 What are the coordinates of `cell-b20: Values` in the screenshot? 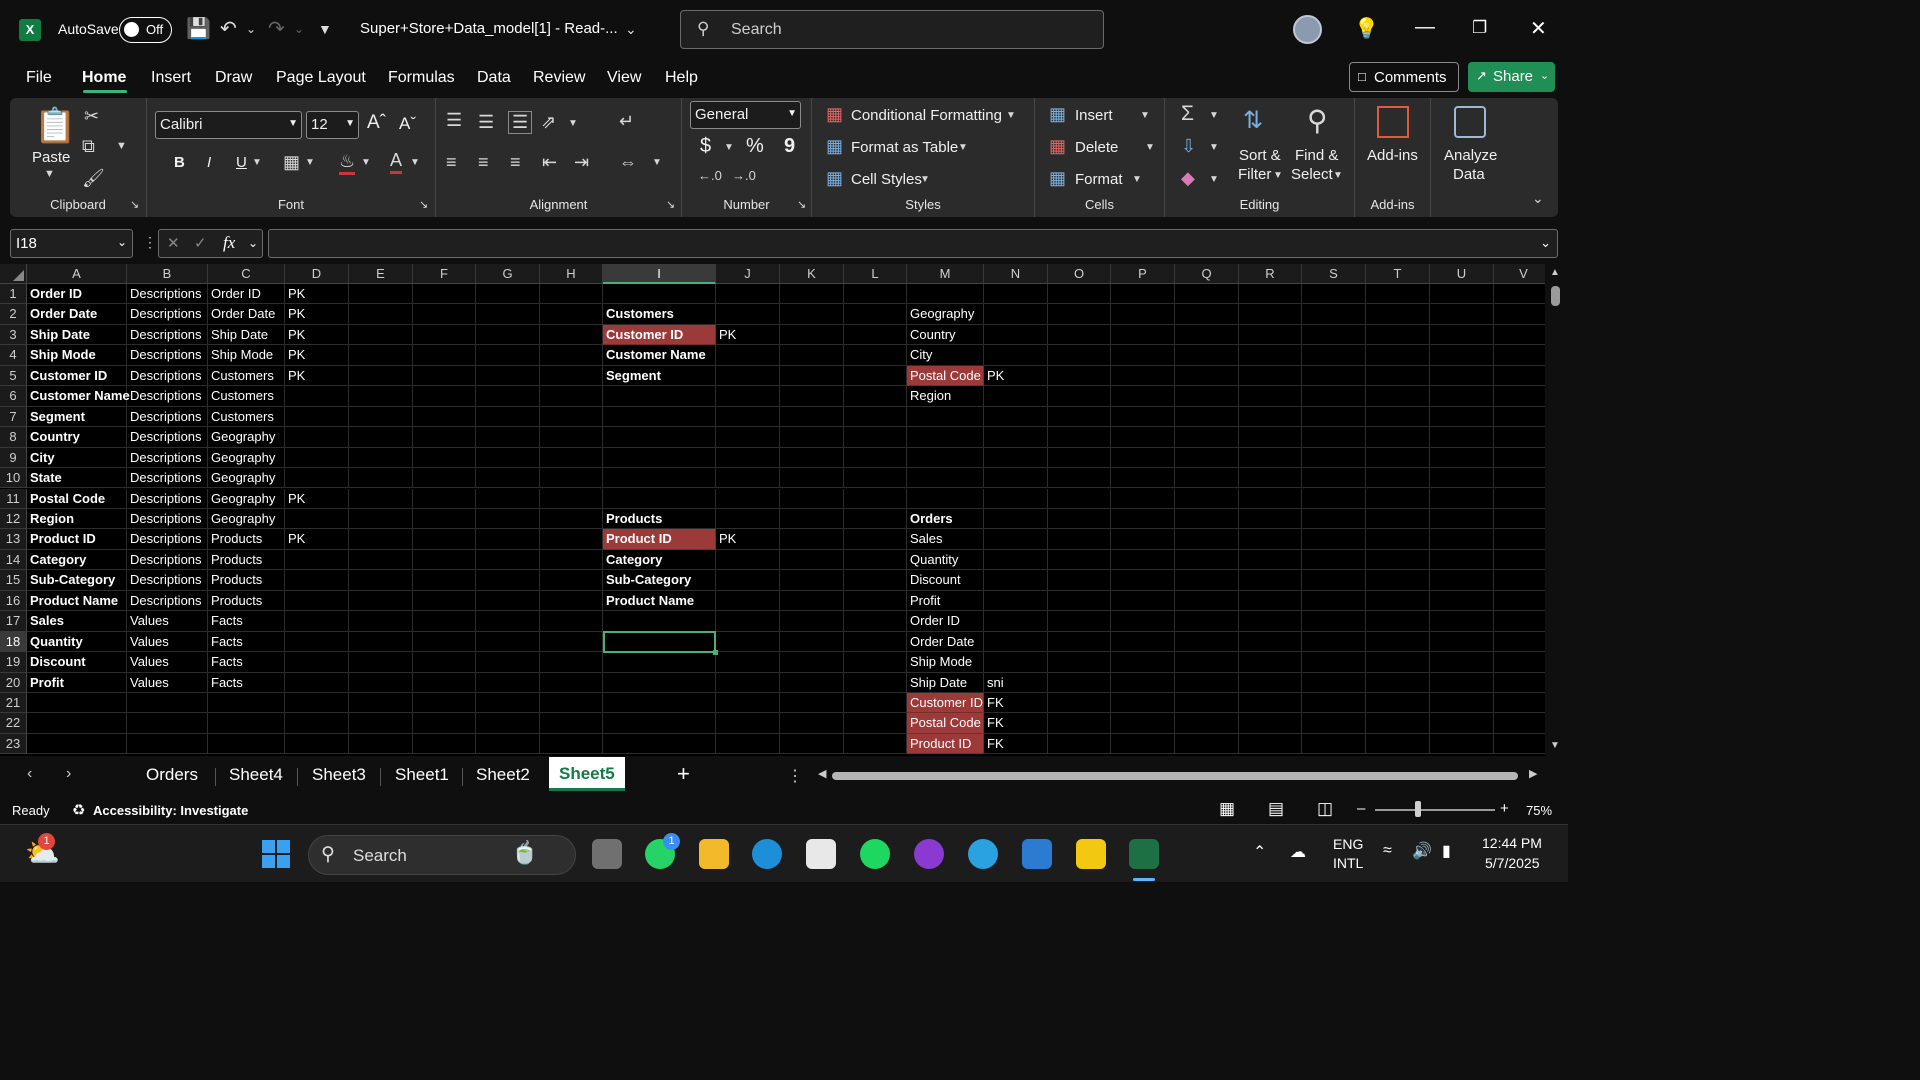 It's located at (167, 683).